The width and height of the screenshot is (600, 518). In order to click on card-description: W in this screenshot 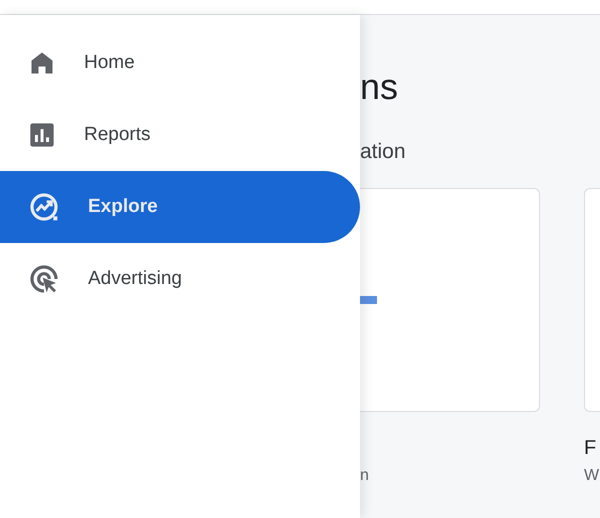, I will do `click(592, 476)`.